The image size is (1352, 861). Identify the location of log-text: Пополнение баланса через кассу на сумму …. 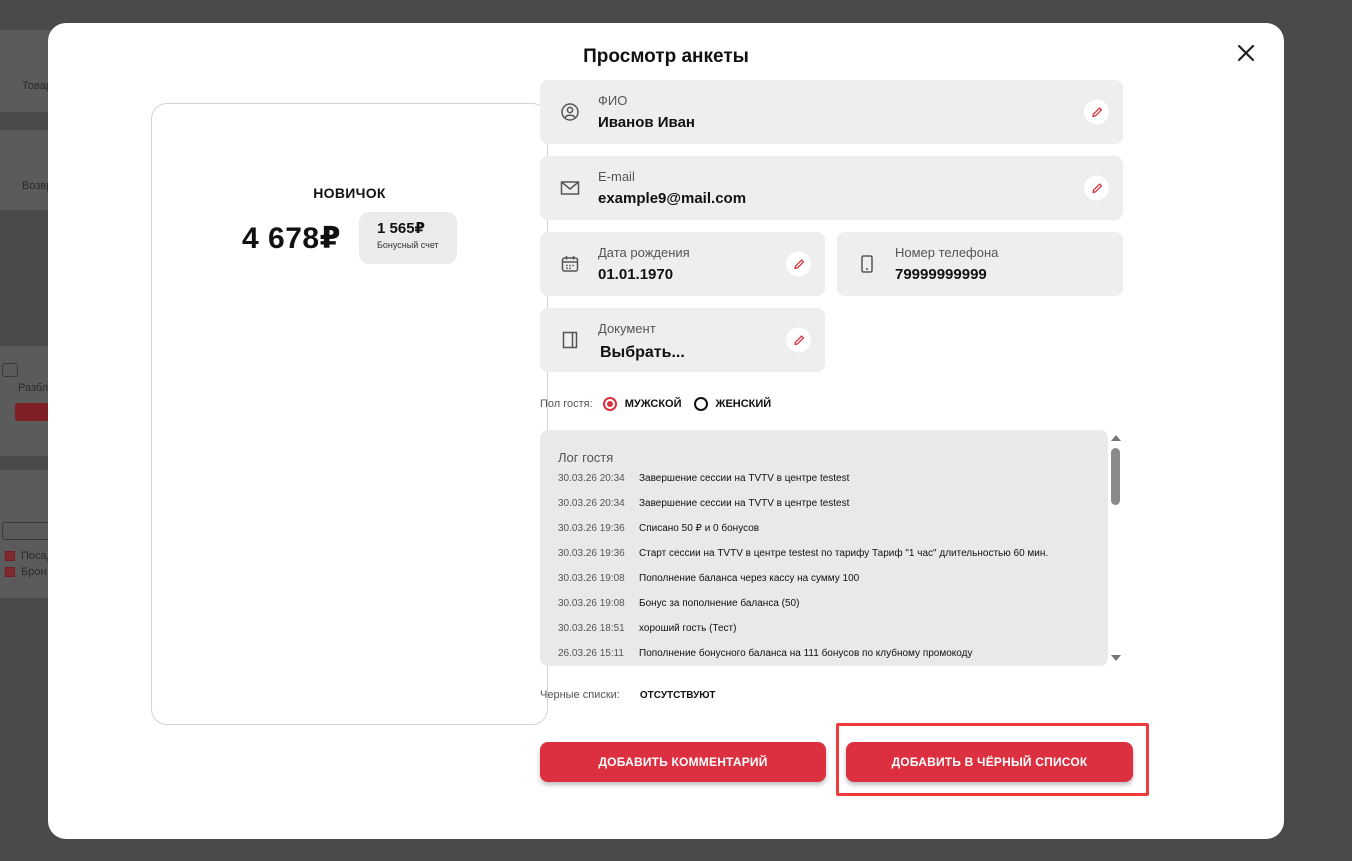
(749, 578).